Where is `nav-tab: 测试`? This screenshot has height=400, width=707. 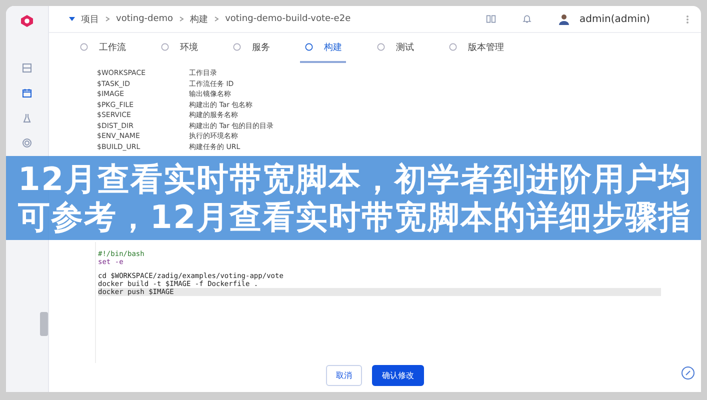
nav-tab: 测试 is located at coordinates (395, 48).